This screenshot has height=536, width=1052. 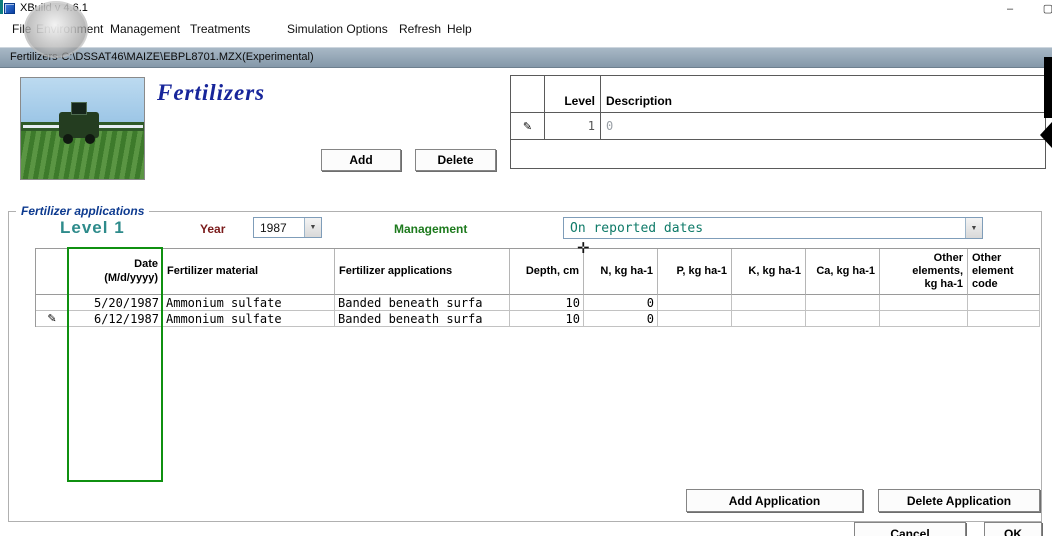 I want to click on row-marker, so click(x=52, y=303).